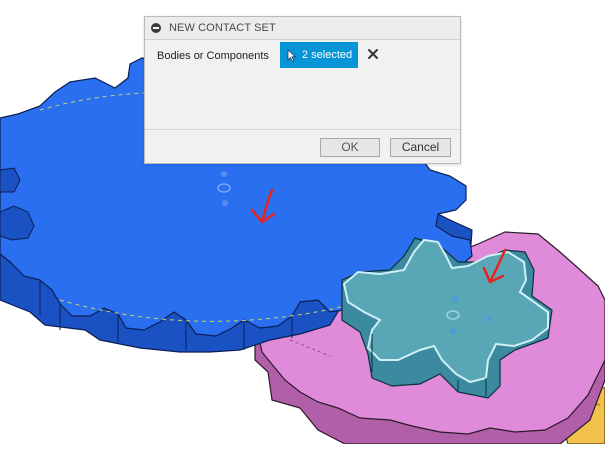 The image size is (605, 449). Describe the element at coordinates (213, 56) in the screenshot. I see `bodies-or-components-label: Bodies or Components` at that location.